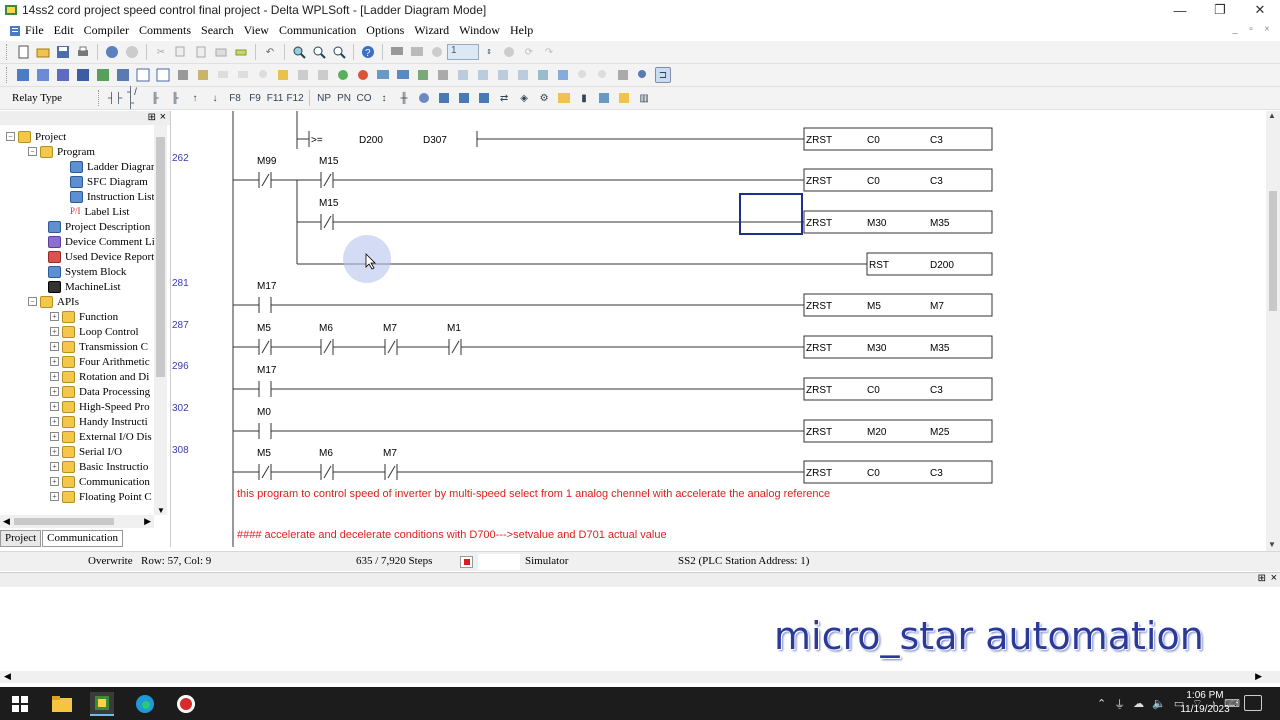 The image size is (1280, 720). Describe the element at coordinates (643, 75) in the screenshot. I see `search-device-icon` at that location.